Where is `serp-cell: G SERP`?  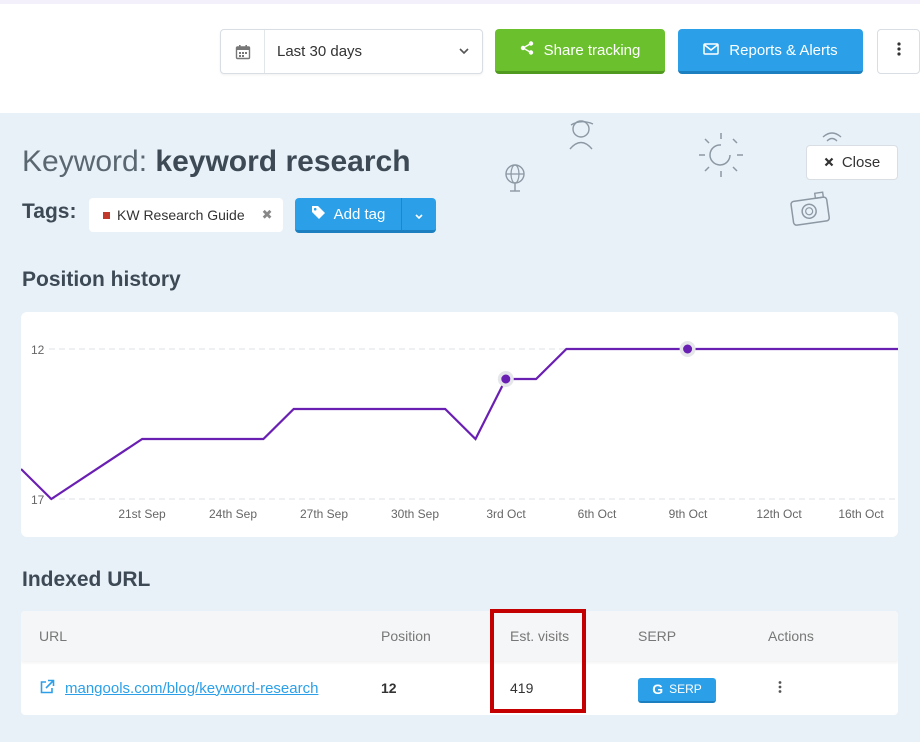 serp-cell: G SERP is located at coordinates (693, 688).